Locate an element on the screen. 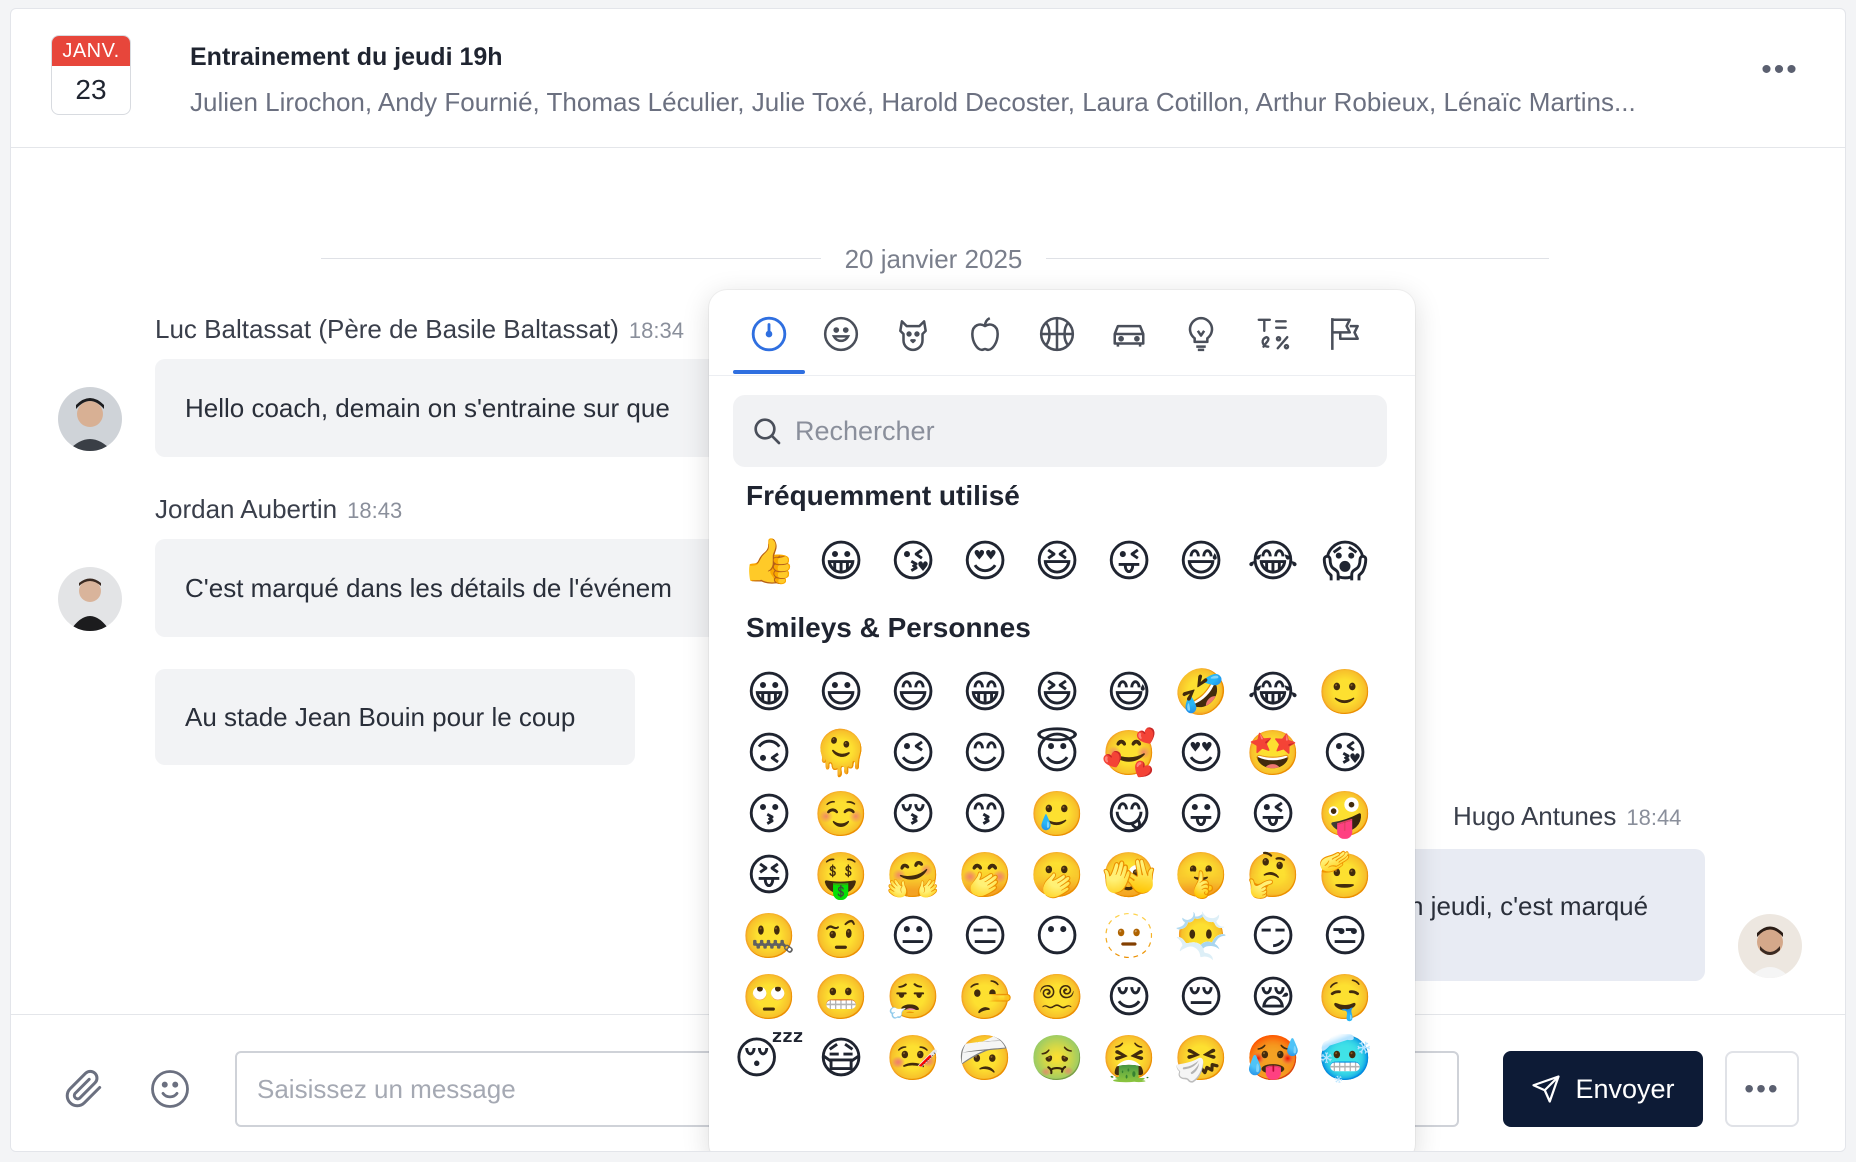 The image size is (1856, 1162). emoji-option: 🤗 is located at coordinates (913, 876).